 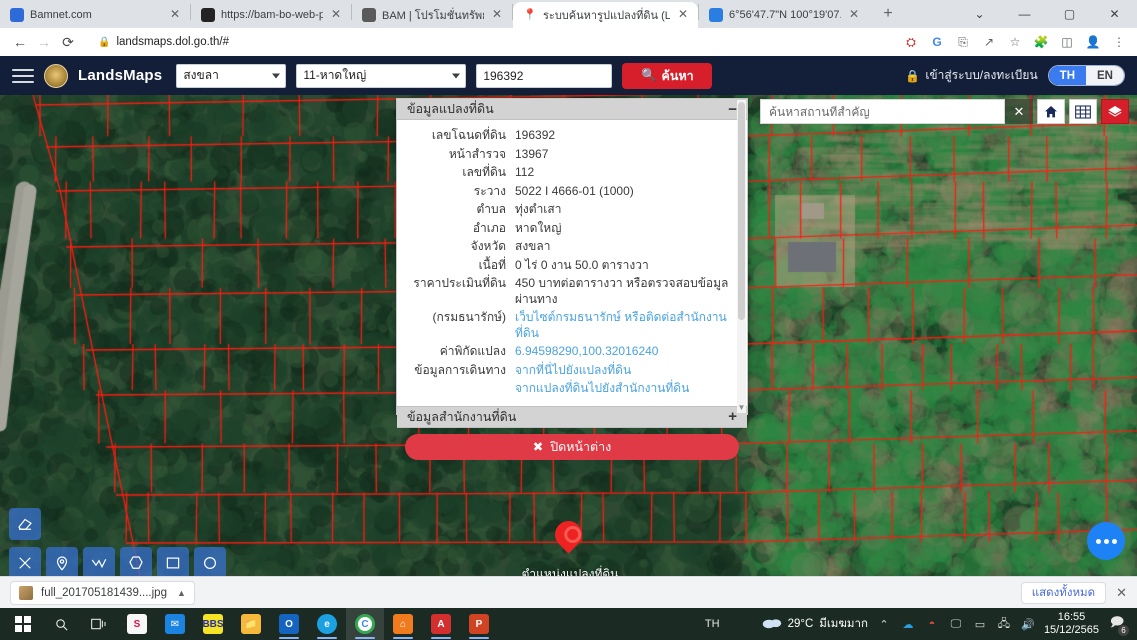 I want to click on new-tab-button: +, so click(x=888, y=14).